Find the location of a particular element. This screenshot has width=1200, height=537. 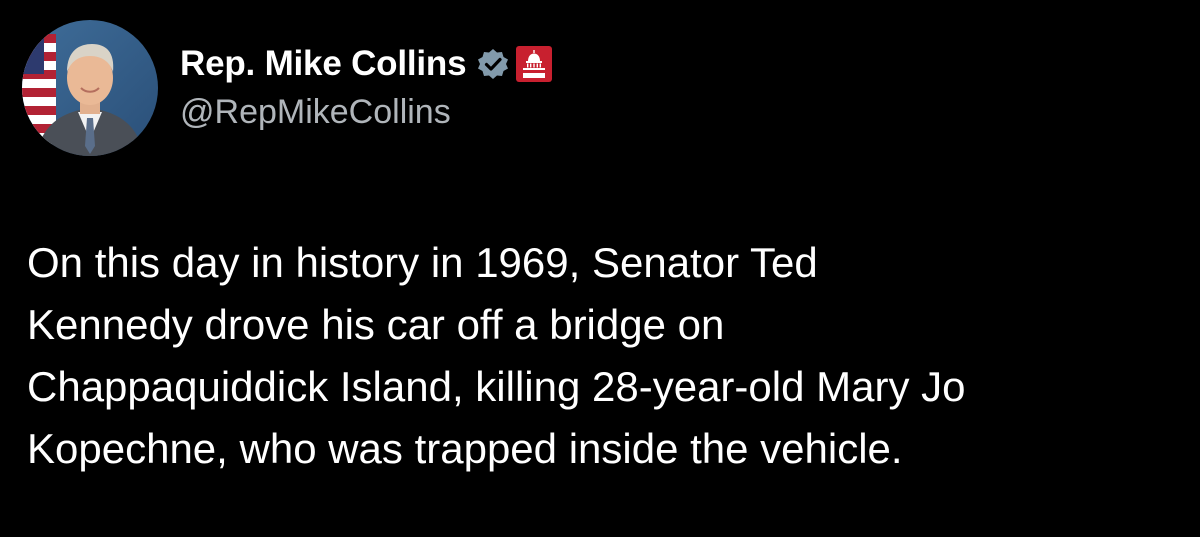

avatar is located at coordinates (90, 88).